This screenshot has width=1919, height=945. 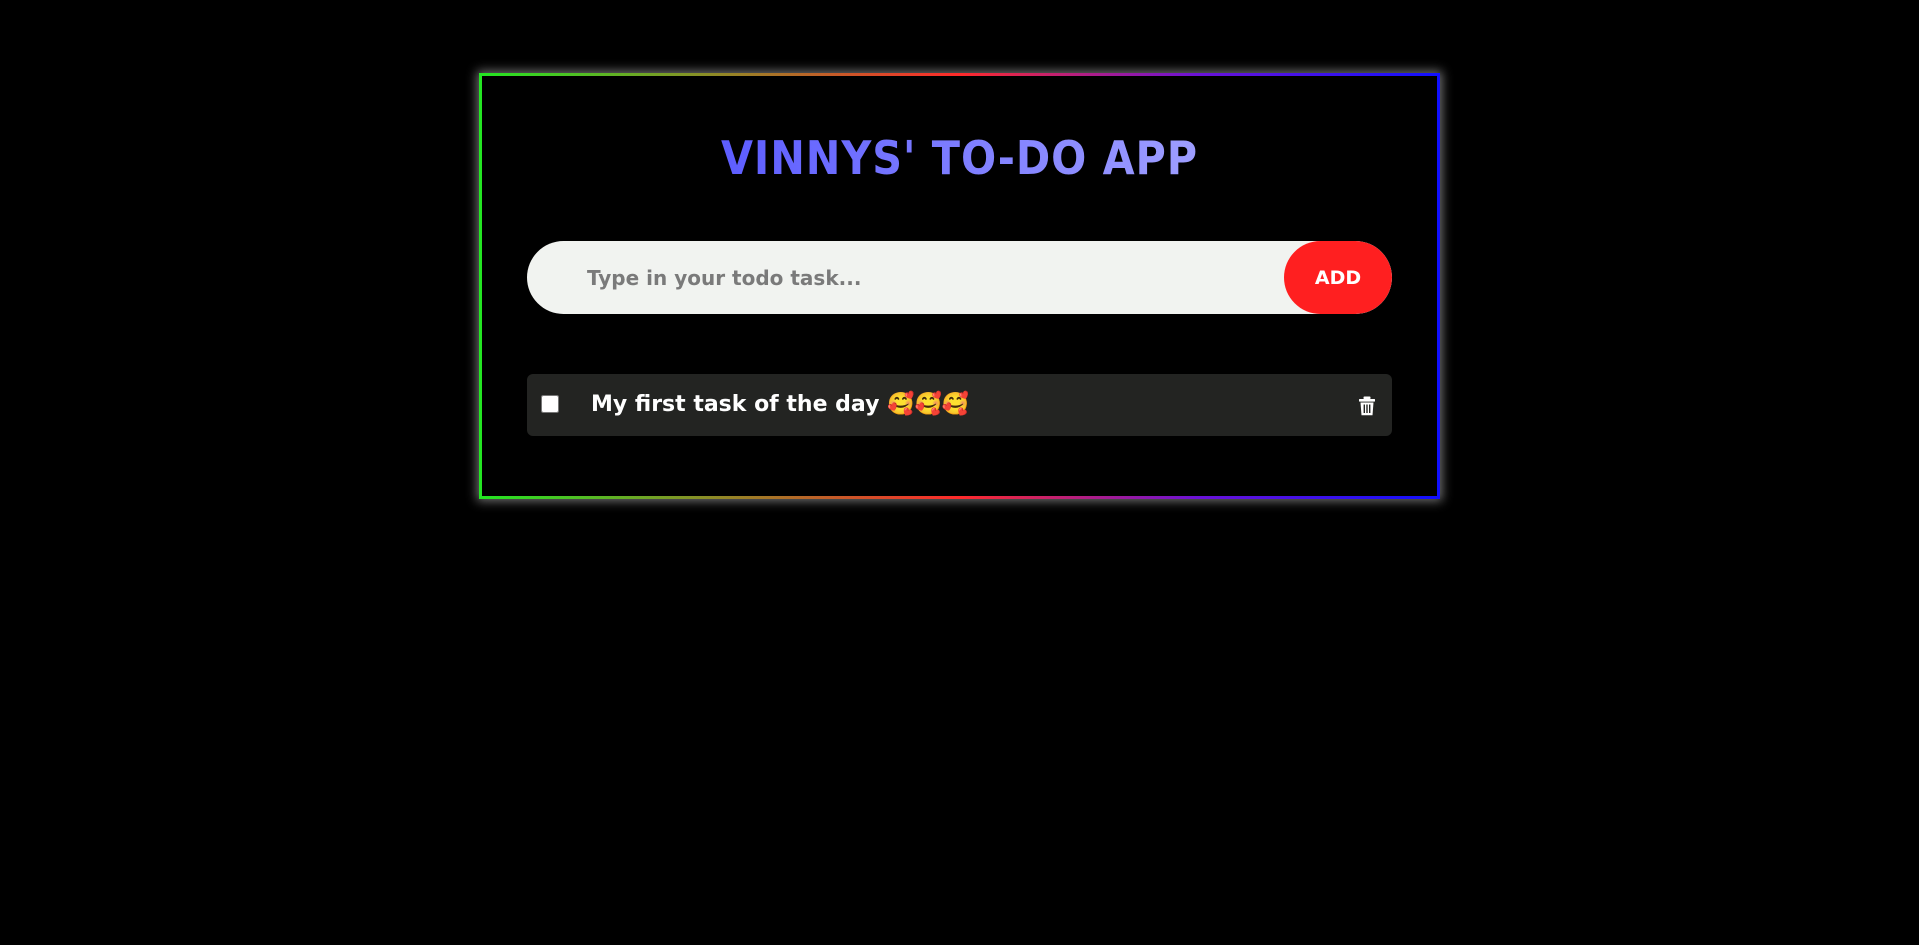 I want to click on add-button: ADD, so click(x=1338, y=277).